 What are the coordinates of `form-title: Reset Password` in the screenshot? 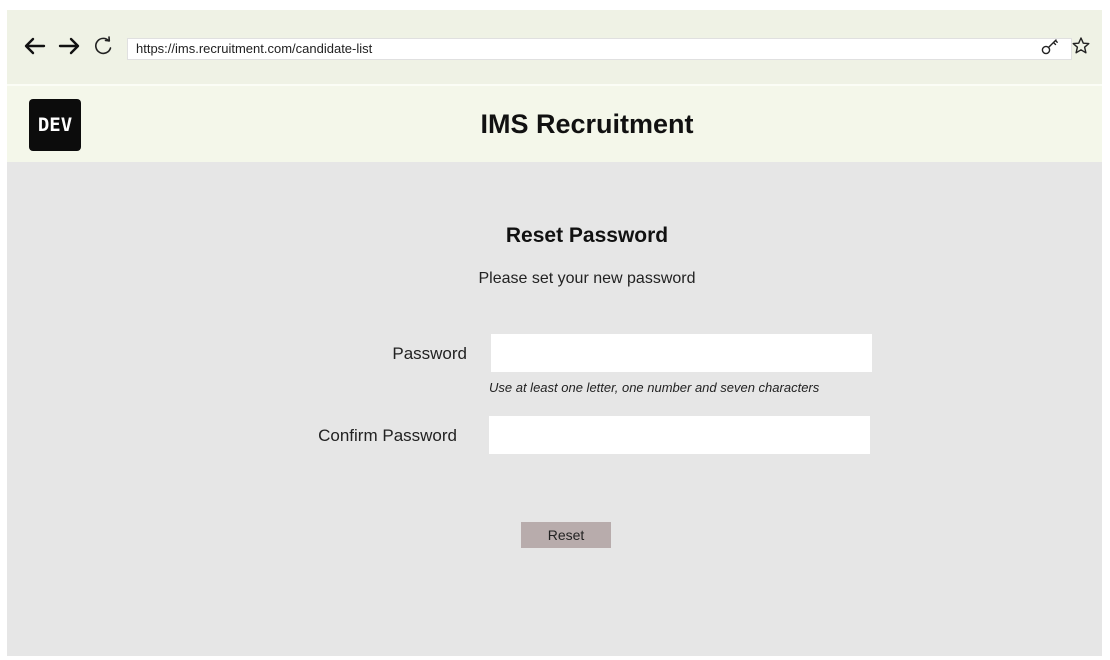 It's located at (587, 235).